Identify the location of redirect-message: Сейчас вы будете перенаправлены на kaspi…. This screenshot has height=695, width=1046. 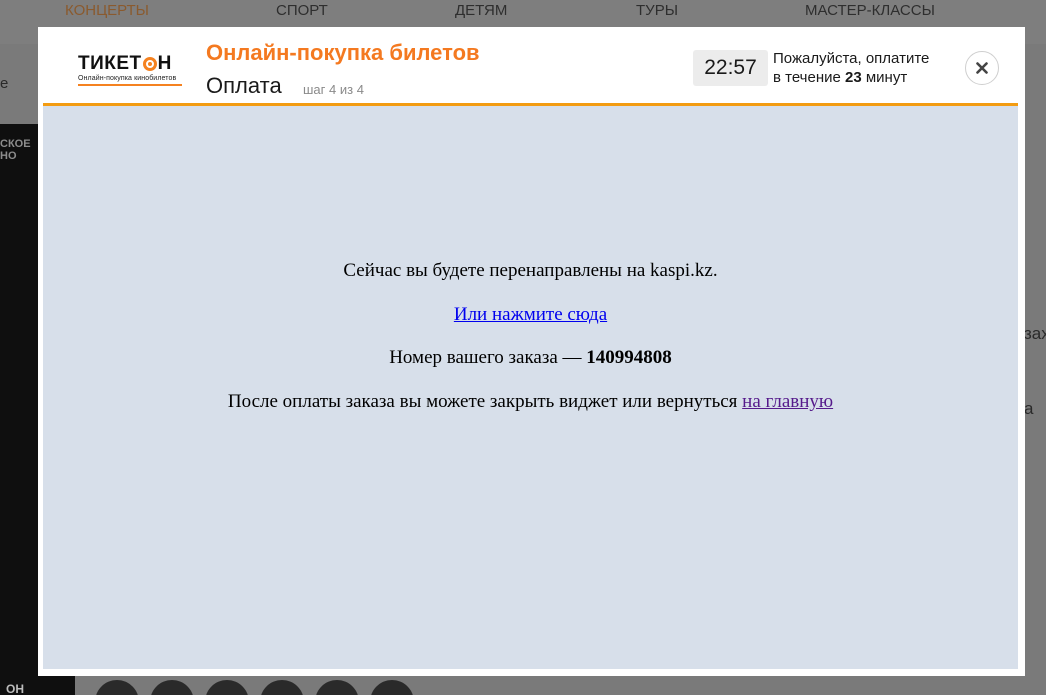
(530, 270).